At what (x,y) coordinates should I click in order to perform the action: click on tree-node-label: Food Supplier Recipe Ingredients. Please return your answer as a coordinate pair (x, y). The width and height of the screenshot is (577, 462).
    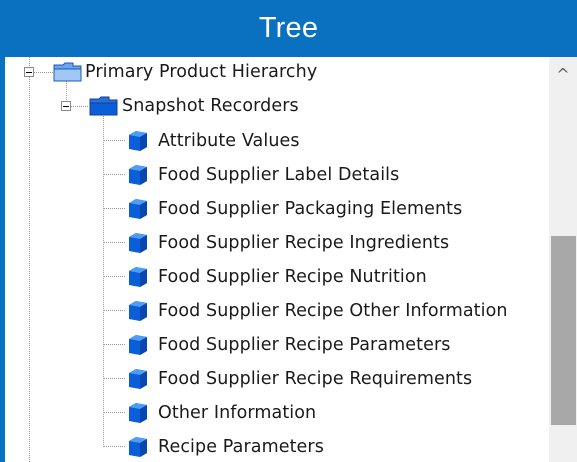
    Looking at the image, I should click on (304, 243).